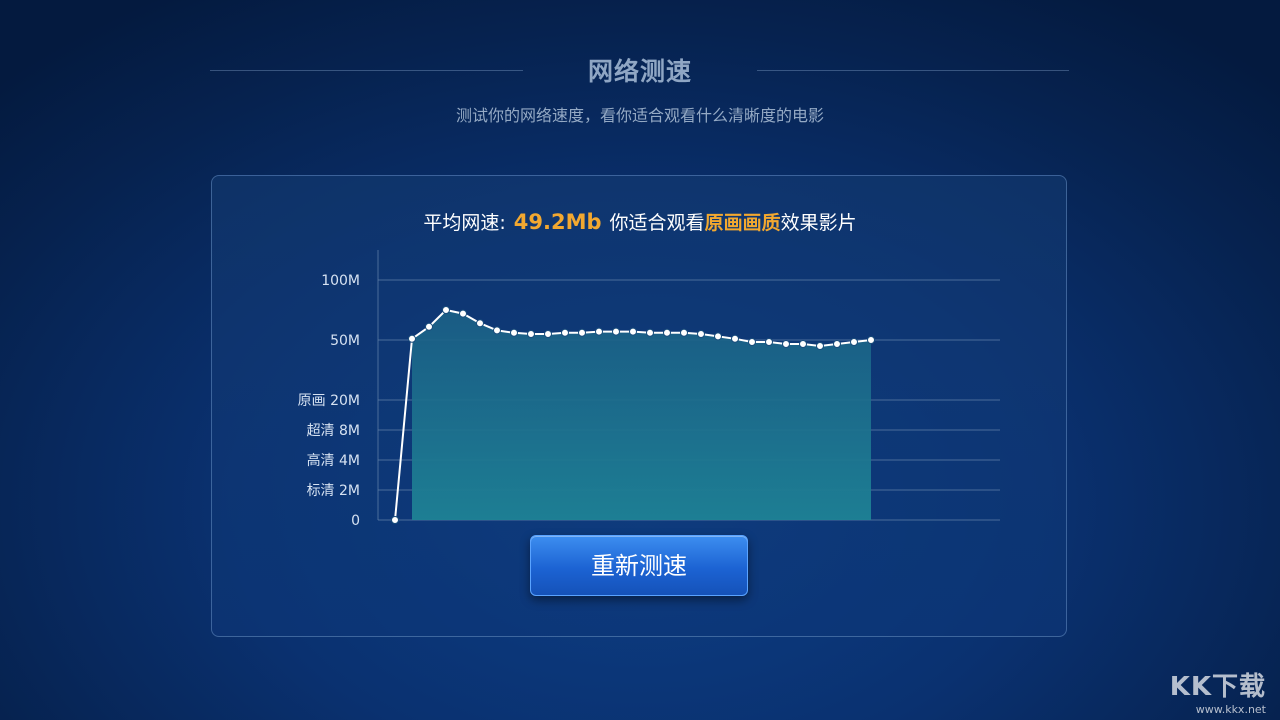  Describe the element at coordinates (355, 521) in the screenshot. I see `y-axis-tick-label: 0` at that location.